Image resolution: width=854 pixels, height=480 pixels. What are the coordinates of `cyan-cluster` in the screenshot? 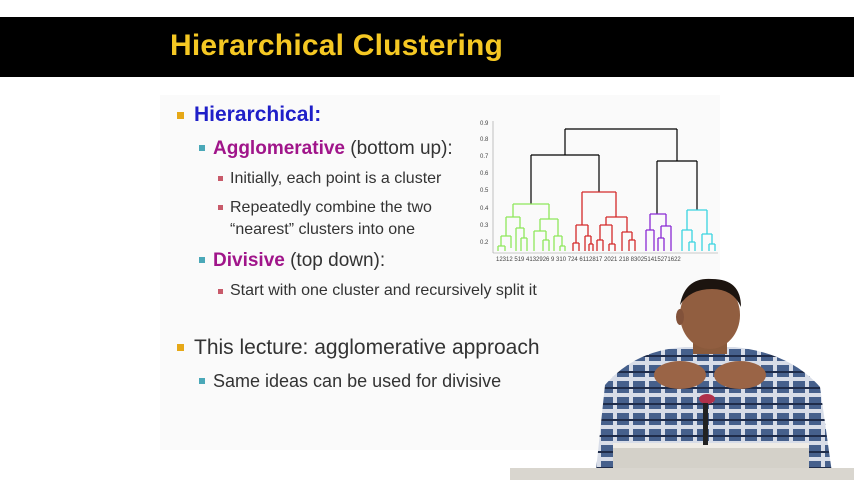 It's located at (698, 230).